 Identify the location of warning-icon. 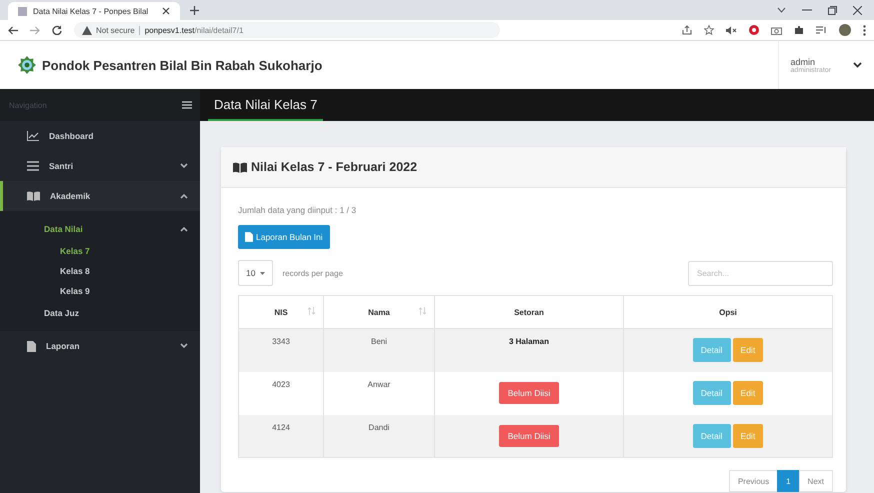
(87, 30).